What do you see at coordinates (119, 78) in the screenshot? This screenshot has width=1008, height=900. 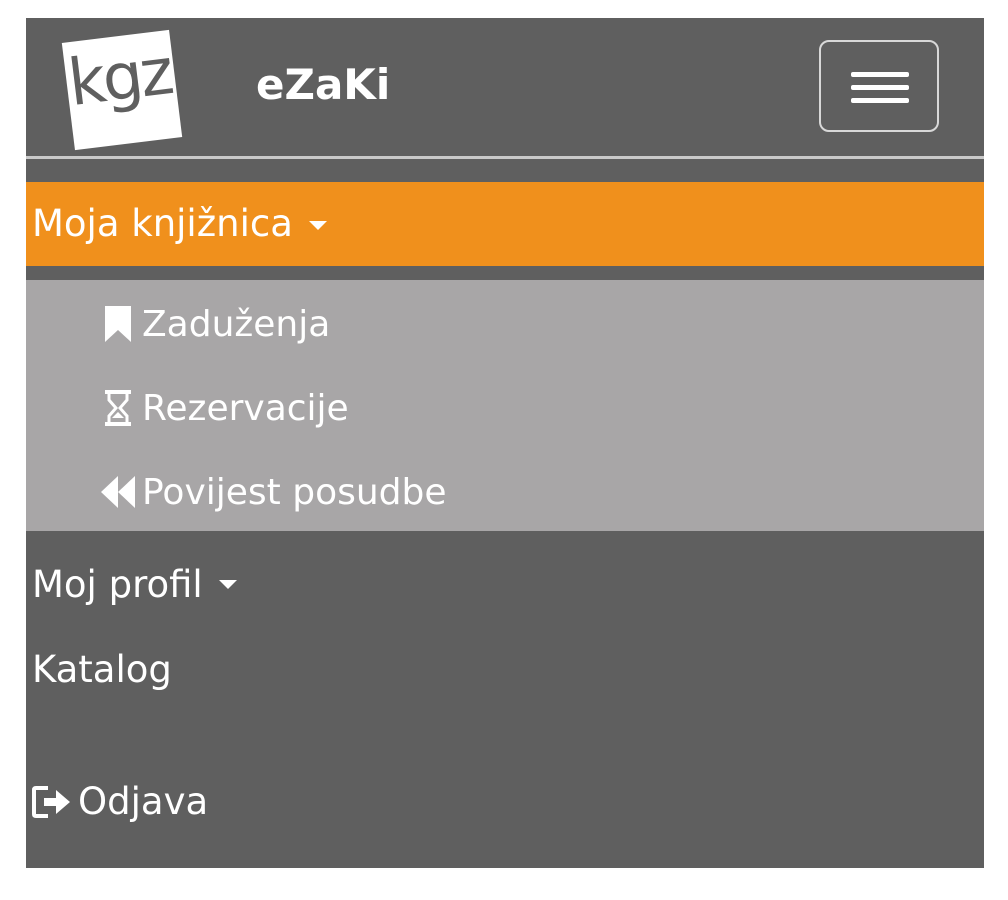 I see `logo-text: kgz` at bounding box center [119, 78].